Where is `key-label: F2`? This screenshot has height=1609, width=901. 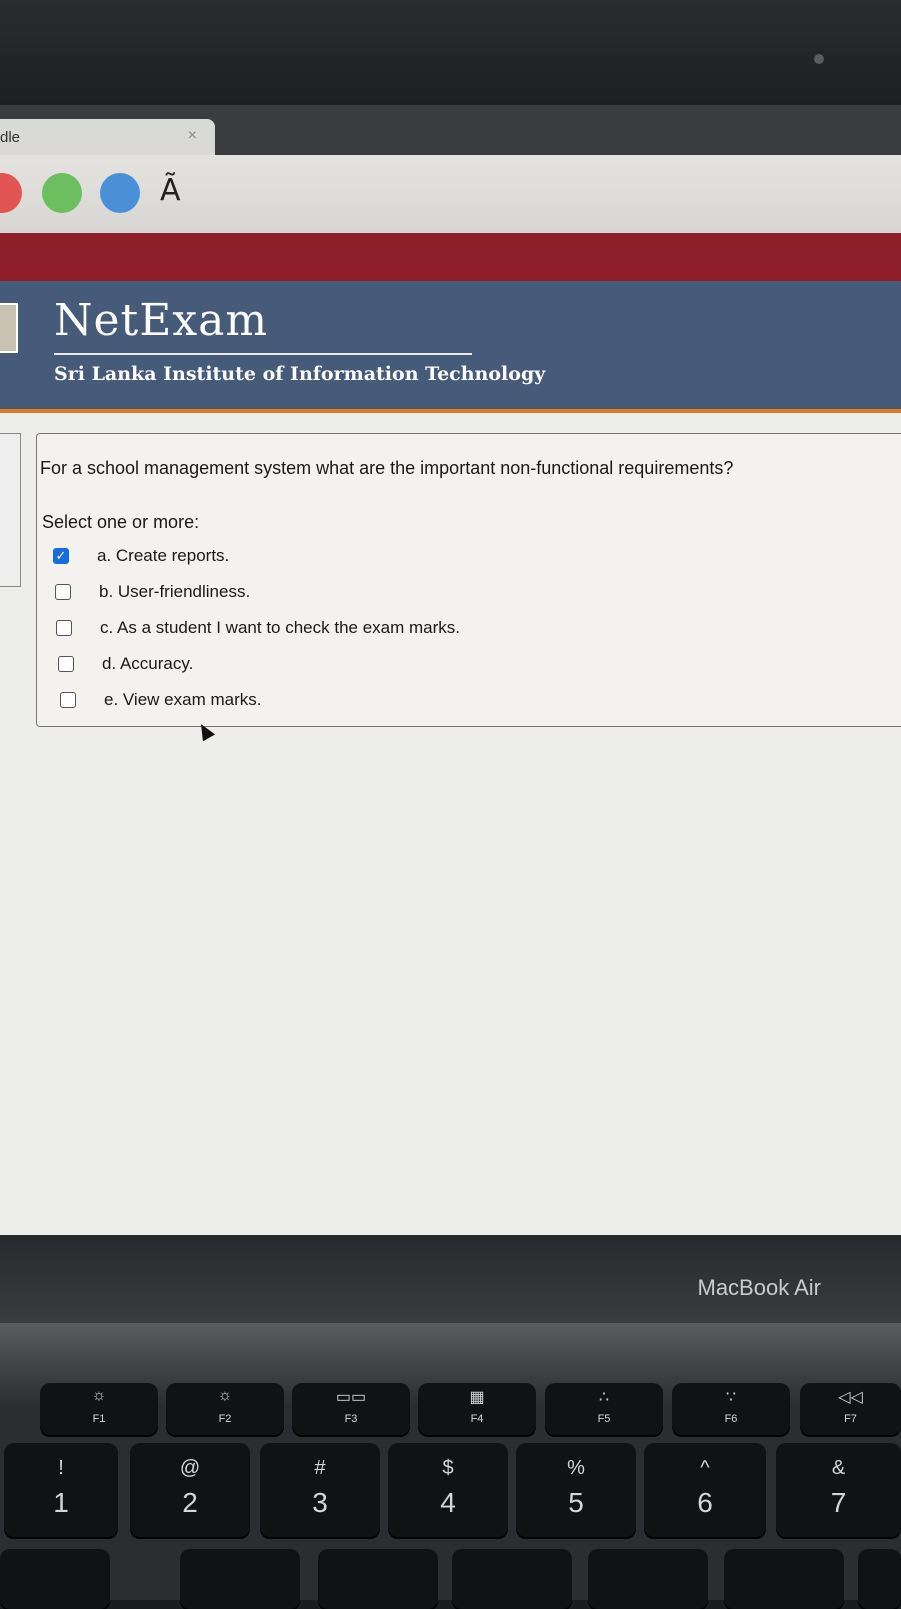 key-label: F2 is located at coordinates (225, 1419).